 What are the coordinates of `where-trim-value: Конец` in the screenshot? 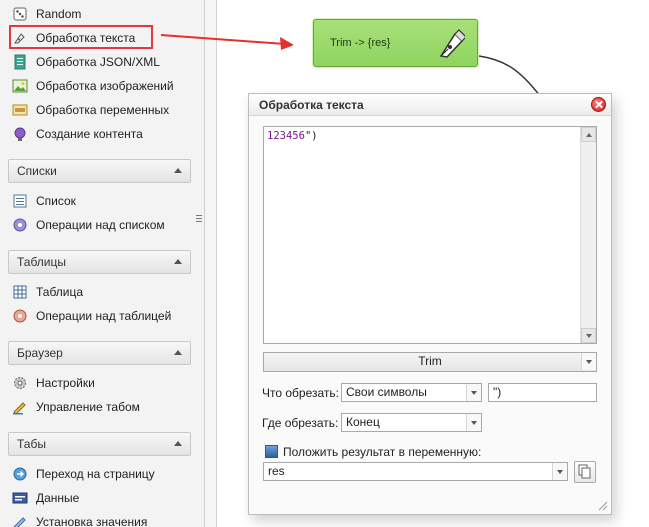 It's located at (363, 422).